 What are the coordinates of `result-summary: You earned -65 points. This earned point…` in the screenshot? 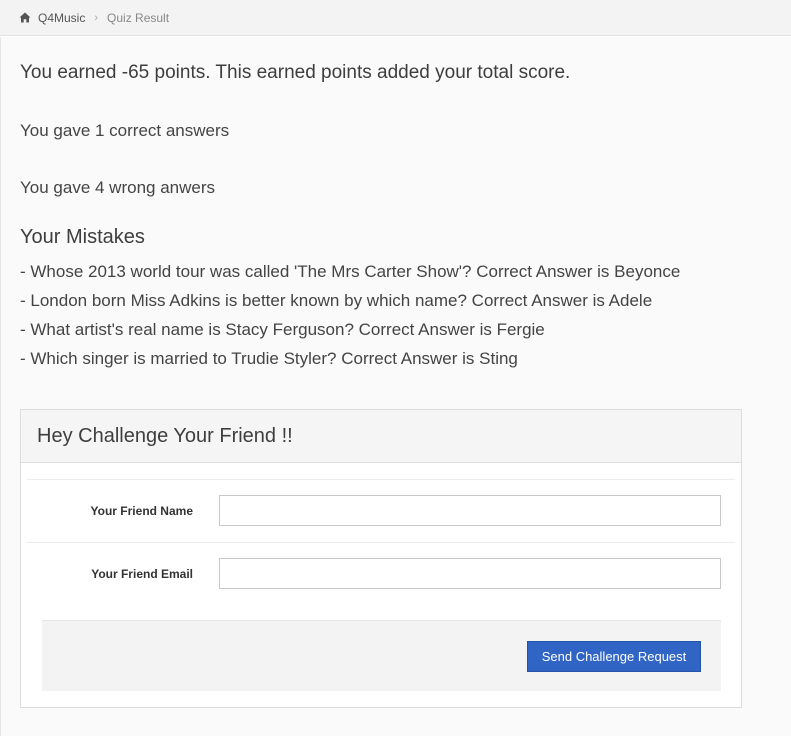 It's located at (295, 72).